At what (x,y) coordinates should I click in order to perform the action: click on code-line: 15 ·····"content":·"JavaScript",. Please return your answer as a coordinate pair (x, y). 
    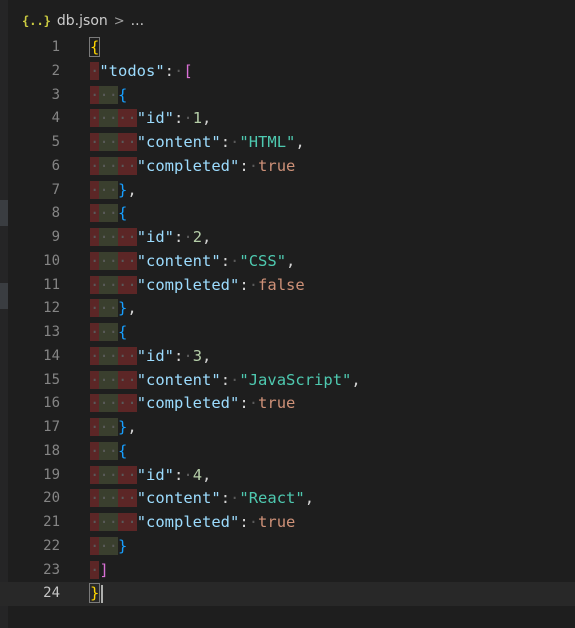
    Looking at the image, I should click on (287, 381).